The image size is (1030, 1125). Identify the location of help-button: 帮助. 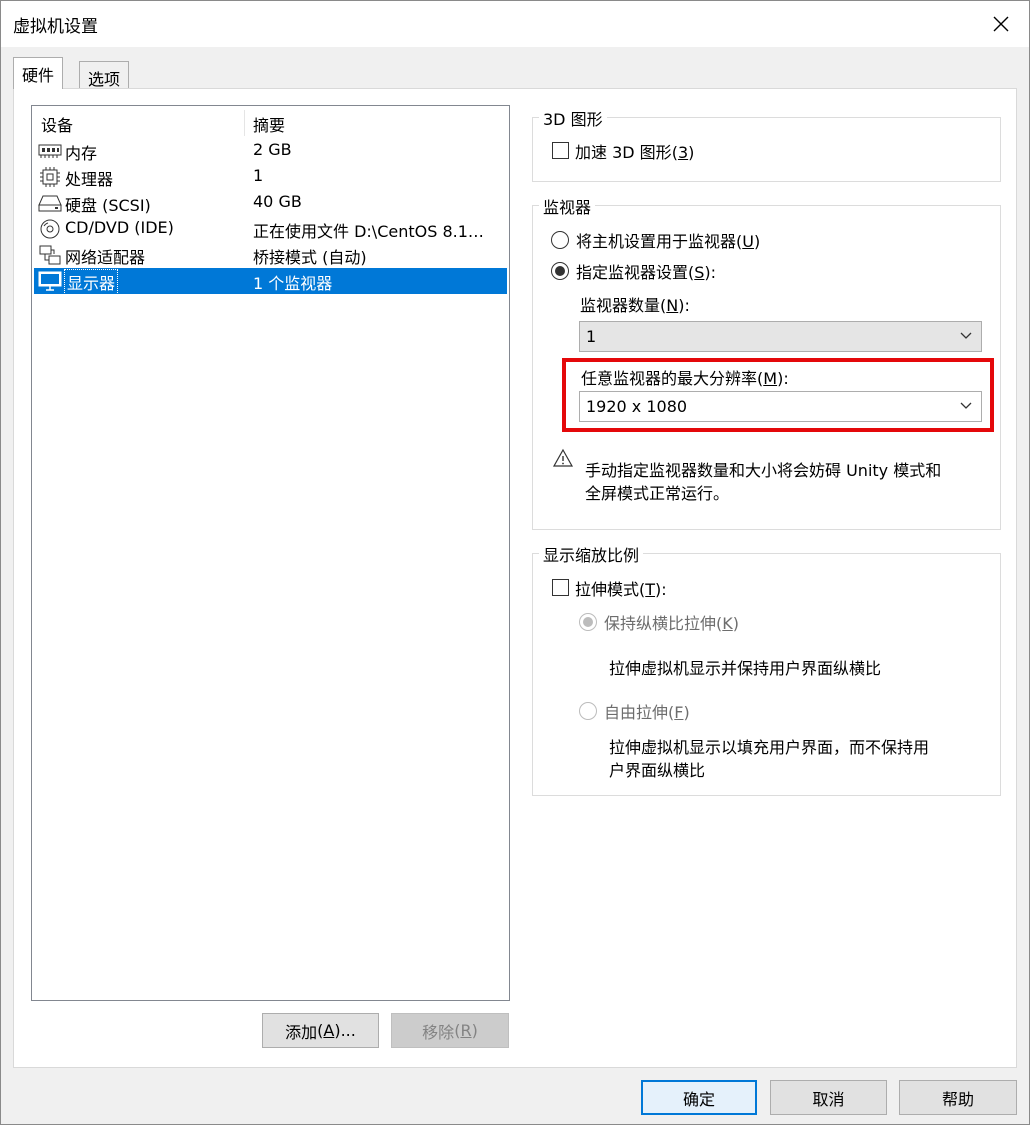
(958, 1097).